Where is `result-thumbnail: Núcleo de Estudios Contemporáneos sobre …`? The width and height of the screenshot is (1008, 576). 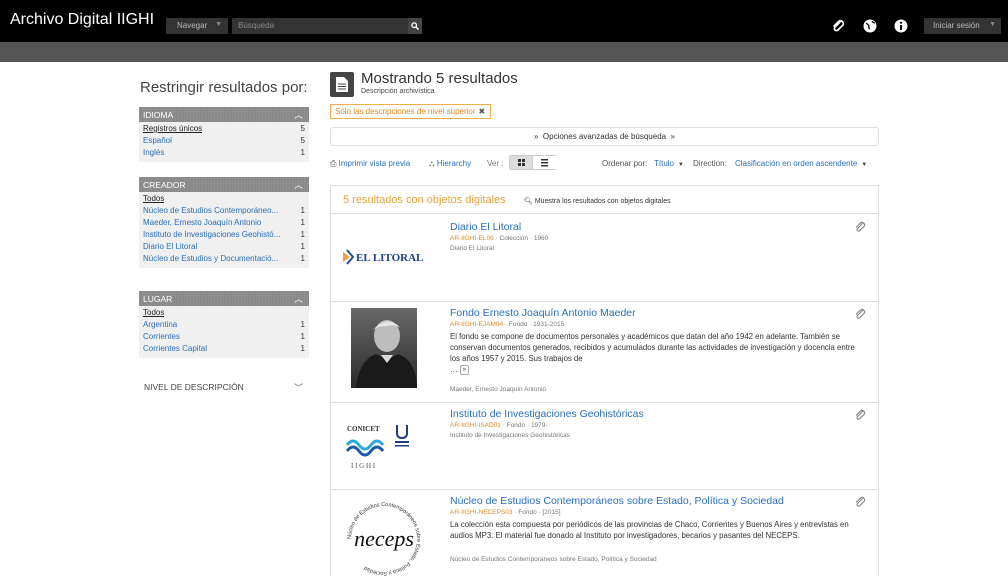 result-thumbnail: Núcleo de Estudios Contemporáneos sobre … is located at coordinates (384, 535).